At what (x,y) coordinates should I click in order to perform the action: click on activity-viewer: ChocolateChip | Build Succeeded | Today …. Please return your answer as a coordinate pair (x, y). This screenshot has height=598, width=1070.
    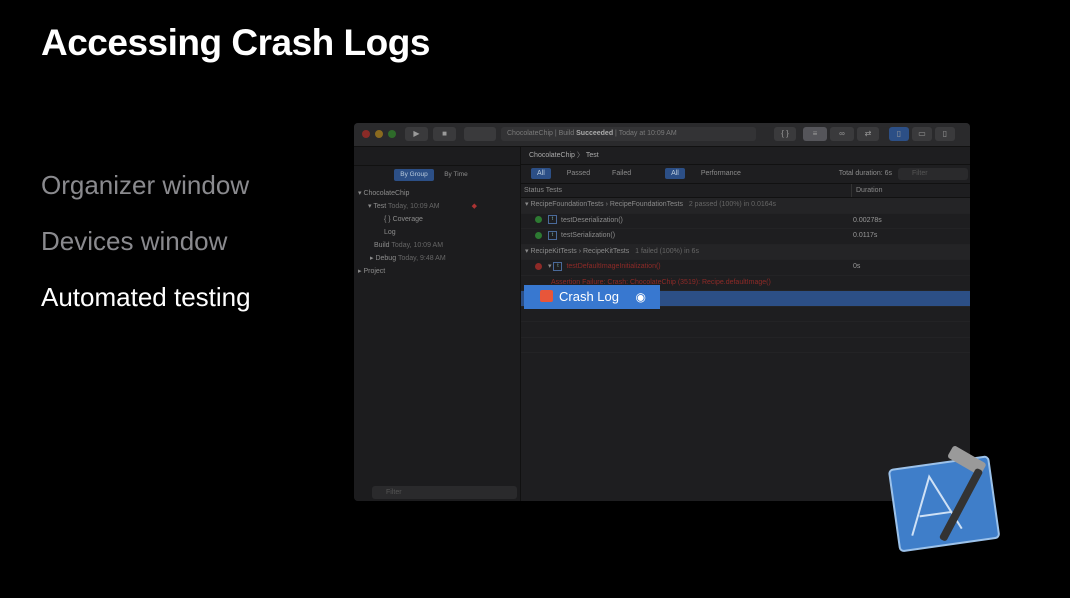
    Looking at the image, I should click on (628, 134).